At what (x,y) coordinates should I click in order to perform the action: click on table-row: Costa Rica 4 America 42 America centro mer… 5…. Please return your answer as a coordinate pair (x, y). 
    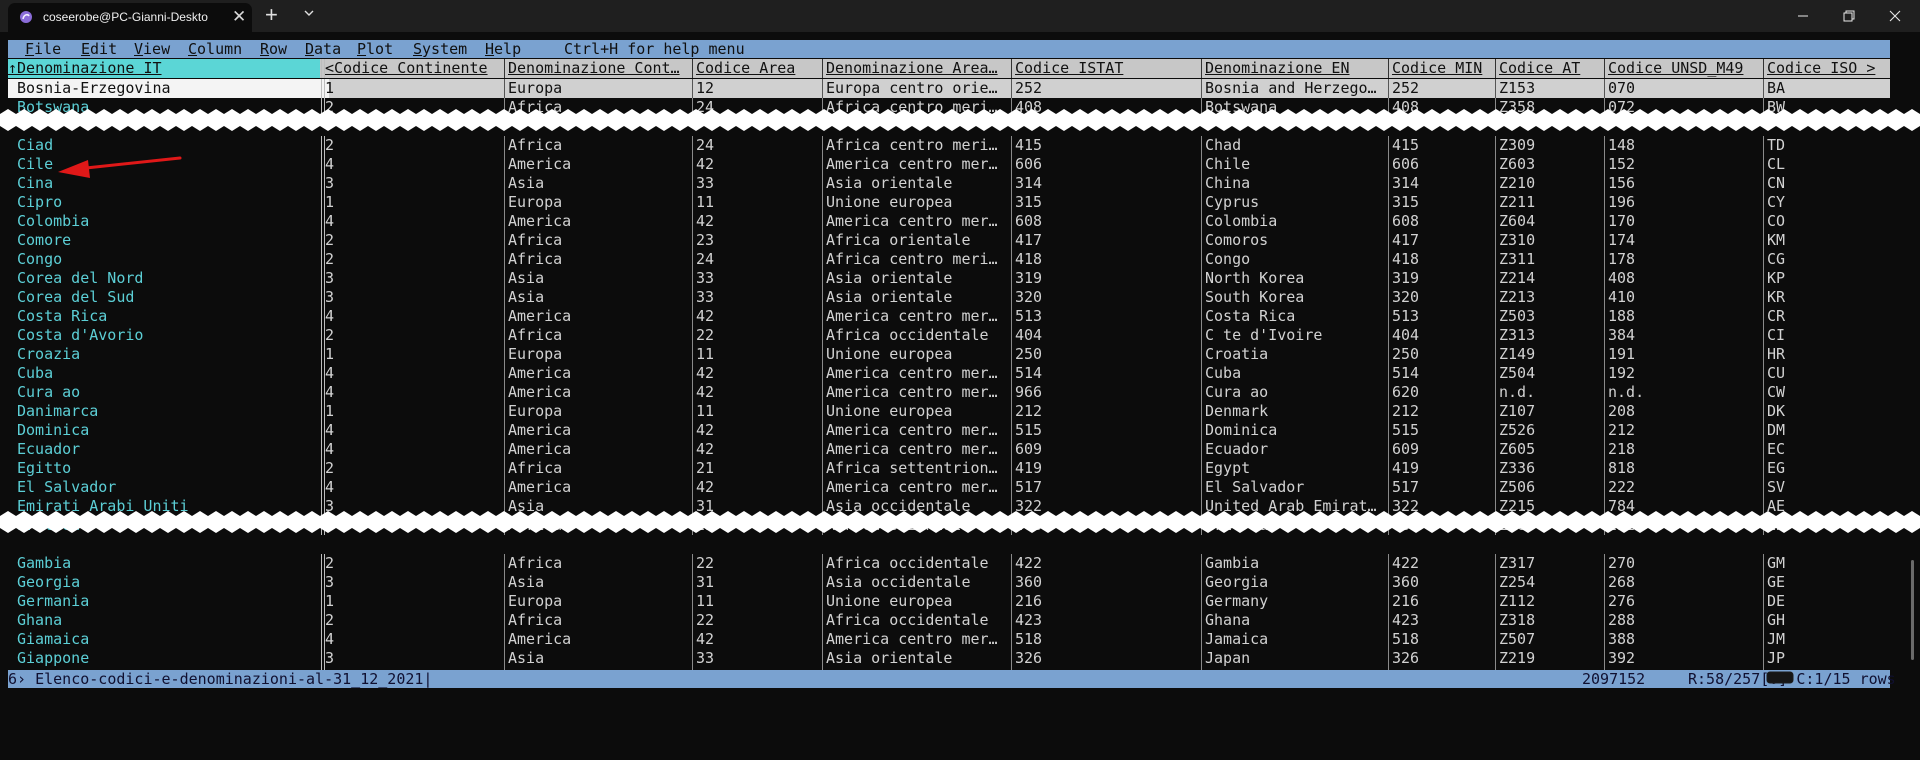
    Looking at the image, I should click on (949, 316).